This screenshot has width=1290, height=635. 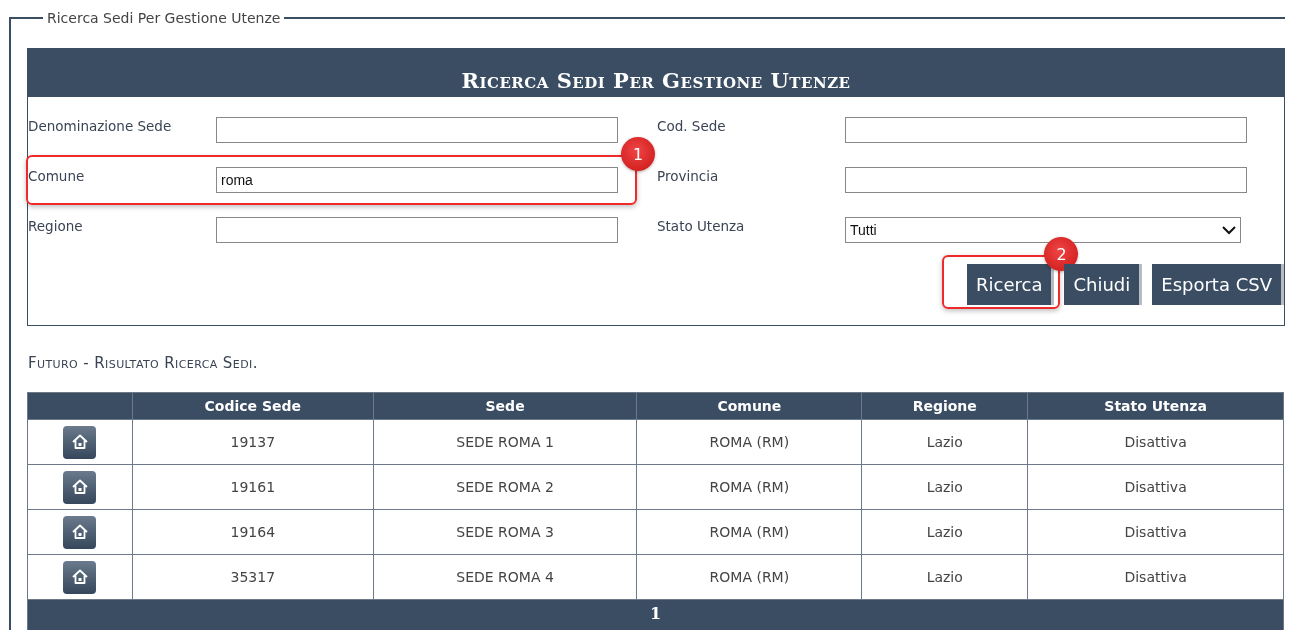 What do you see at coordinates (505, 442) in the screenshot?
I see `table-cell: SEDE ROMA 1` at bounding box center [505, 442].